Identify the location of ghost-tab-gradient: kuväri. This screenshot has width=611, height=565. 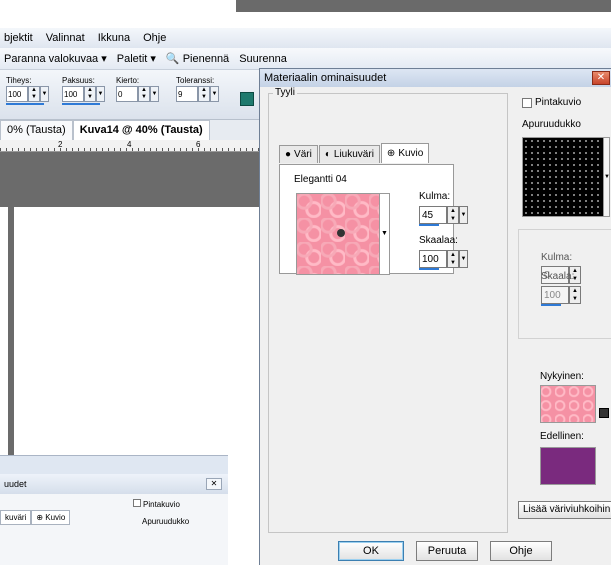
(16, 517).